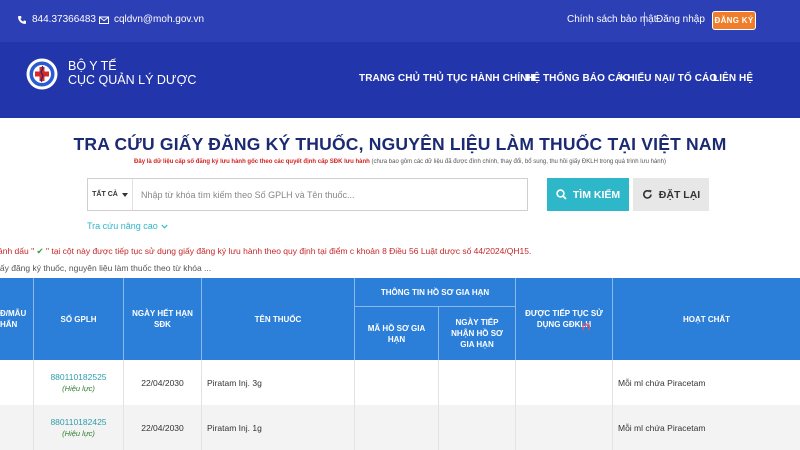  I want to click on advanced-search-link: Tra cứu nâng cao, so click(127, 226).